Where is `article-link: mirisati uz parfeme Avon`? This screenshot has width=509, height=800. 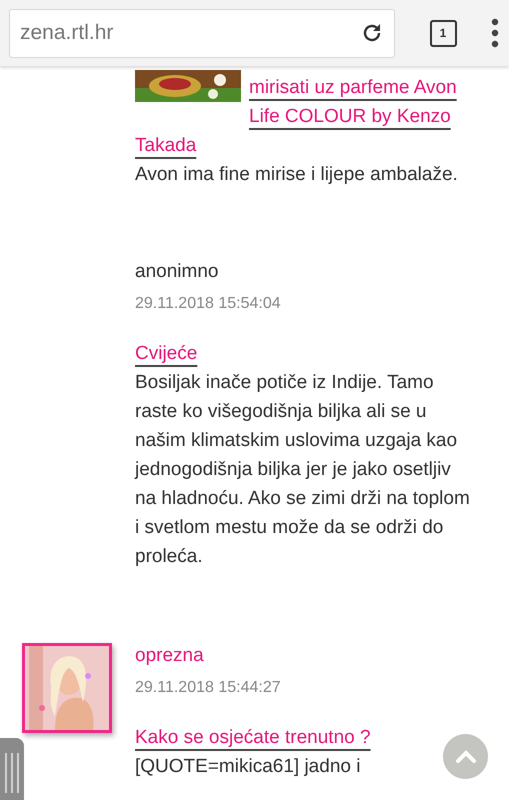
article-link: mirisati uz parfeme Avon is located at coordinates (353, 87).